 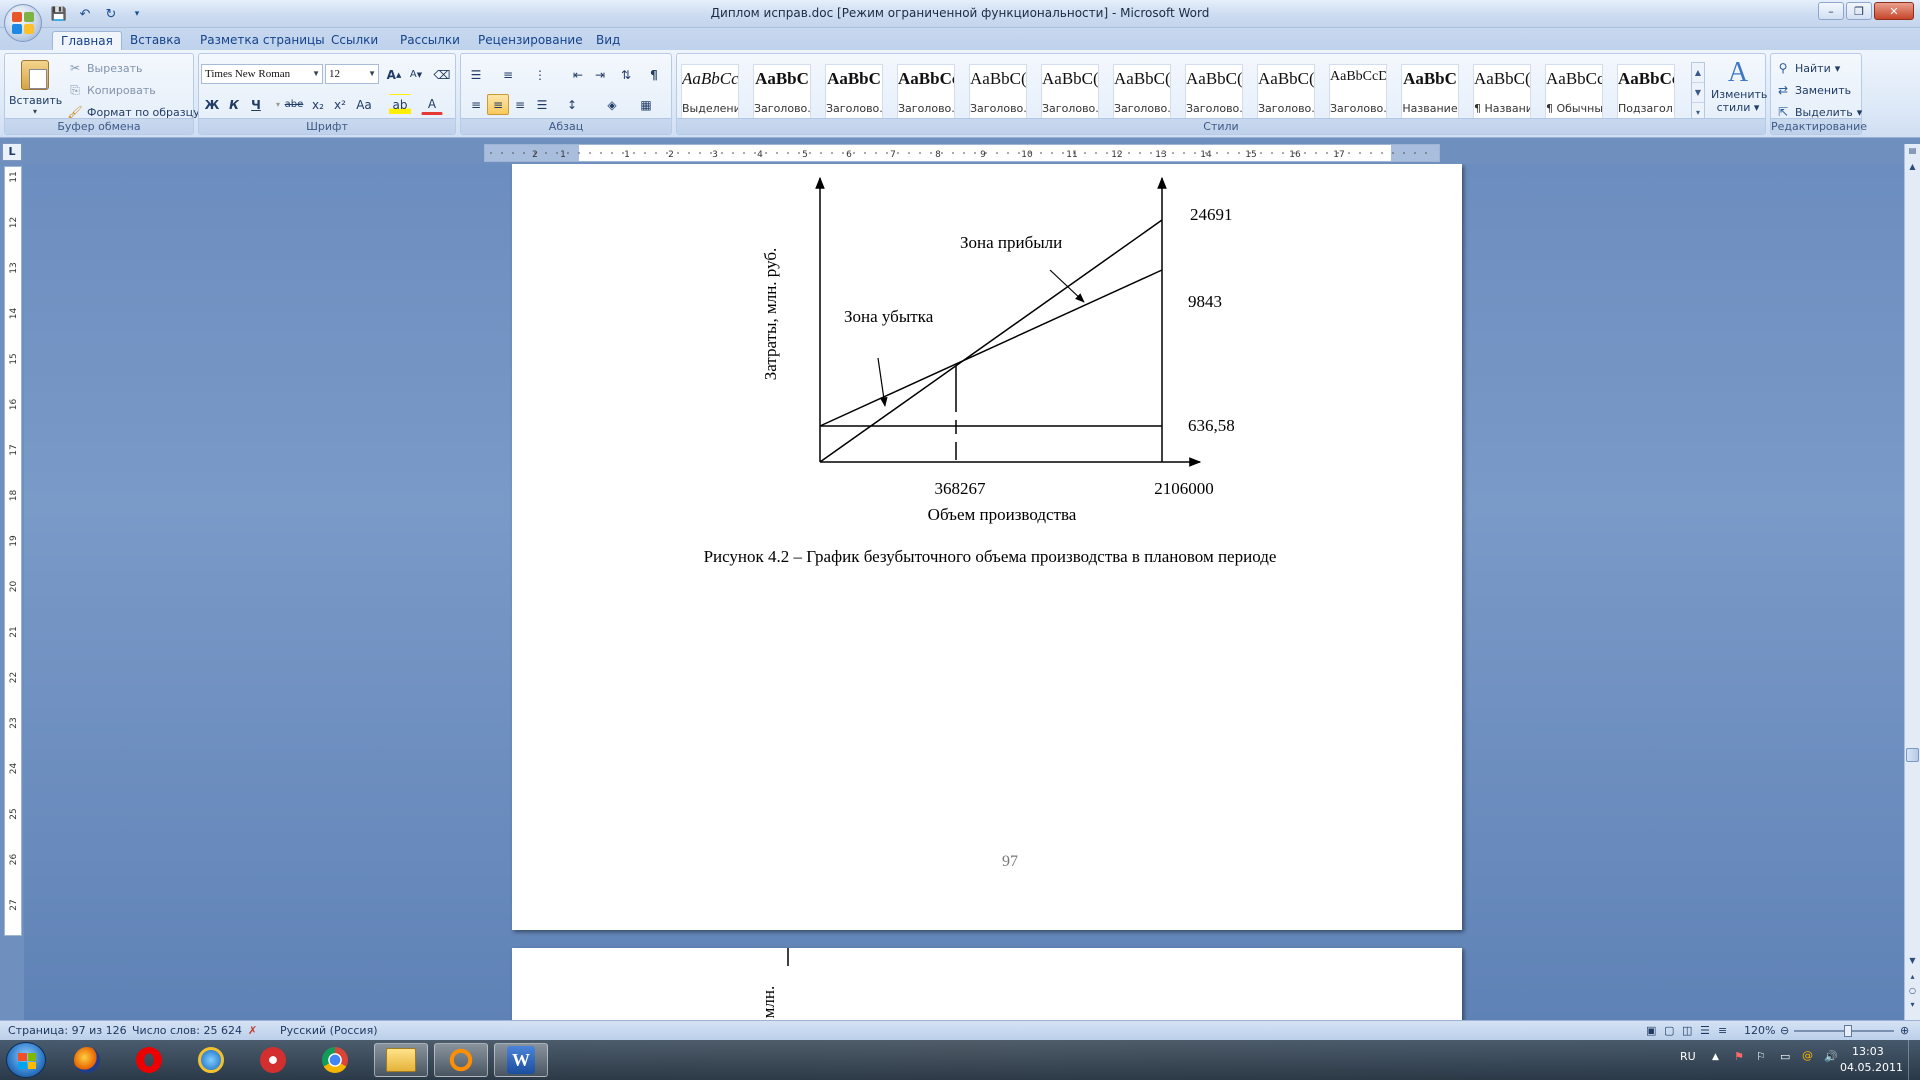 I want to click on tab-references: Ссылки, so click(x=354, y=40).